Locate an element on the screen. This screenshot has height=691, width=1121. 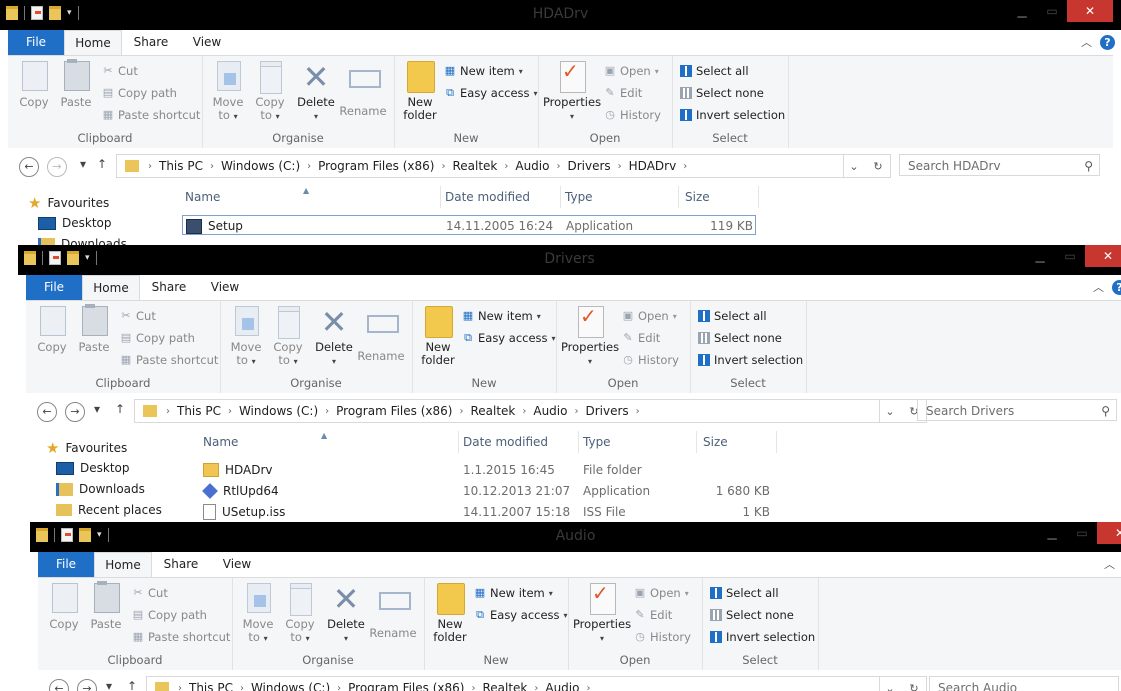
easy-access-button: ⧉ Easy access ▾ is located at coordinates (520, 615).